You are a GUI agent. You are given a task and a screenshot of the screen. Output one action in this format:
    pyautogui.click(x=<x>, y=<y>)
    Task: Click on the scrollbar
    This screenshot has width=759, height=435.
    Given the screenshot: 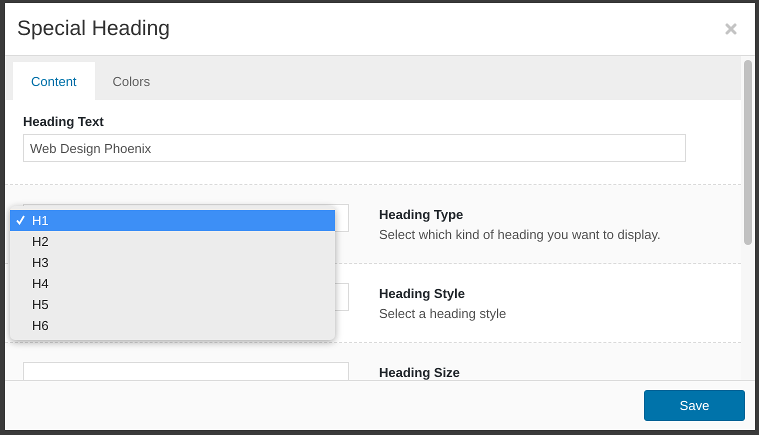 What is the action you would take?
    pyautogui.click(x=748, y=218)
    